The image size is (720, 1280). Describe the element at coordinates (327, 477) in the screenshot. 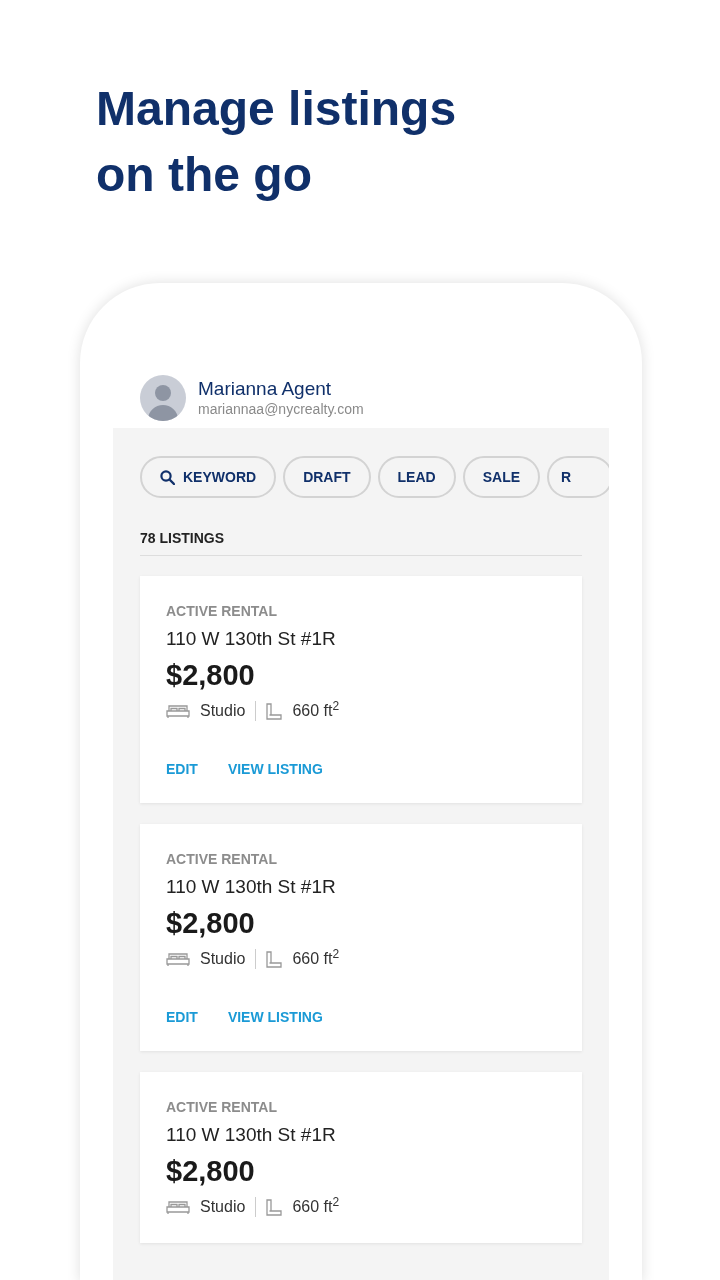

I see `filter-chip: DRAFT` at that location.